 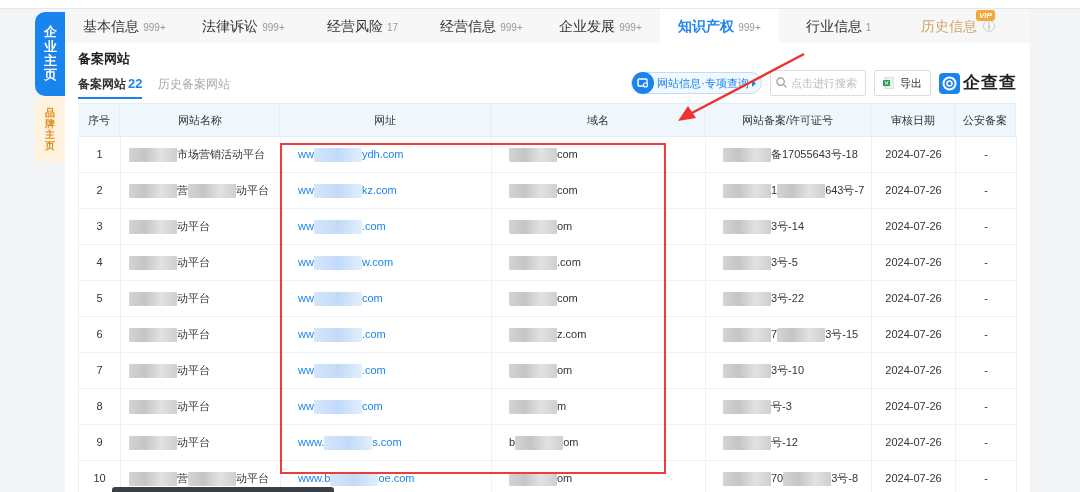 I want to click on table-cell-text: 4, so click(x=99, y=263).